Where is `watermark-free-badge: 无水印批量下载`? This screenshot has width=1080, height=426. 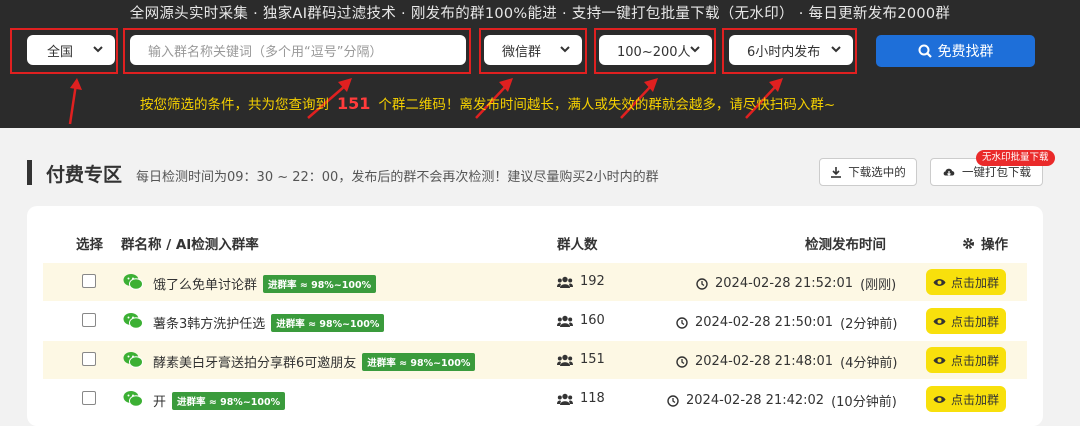 watermark-free-badge: 无水印批量下载 is located at coordinates (1015, 158).